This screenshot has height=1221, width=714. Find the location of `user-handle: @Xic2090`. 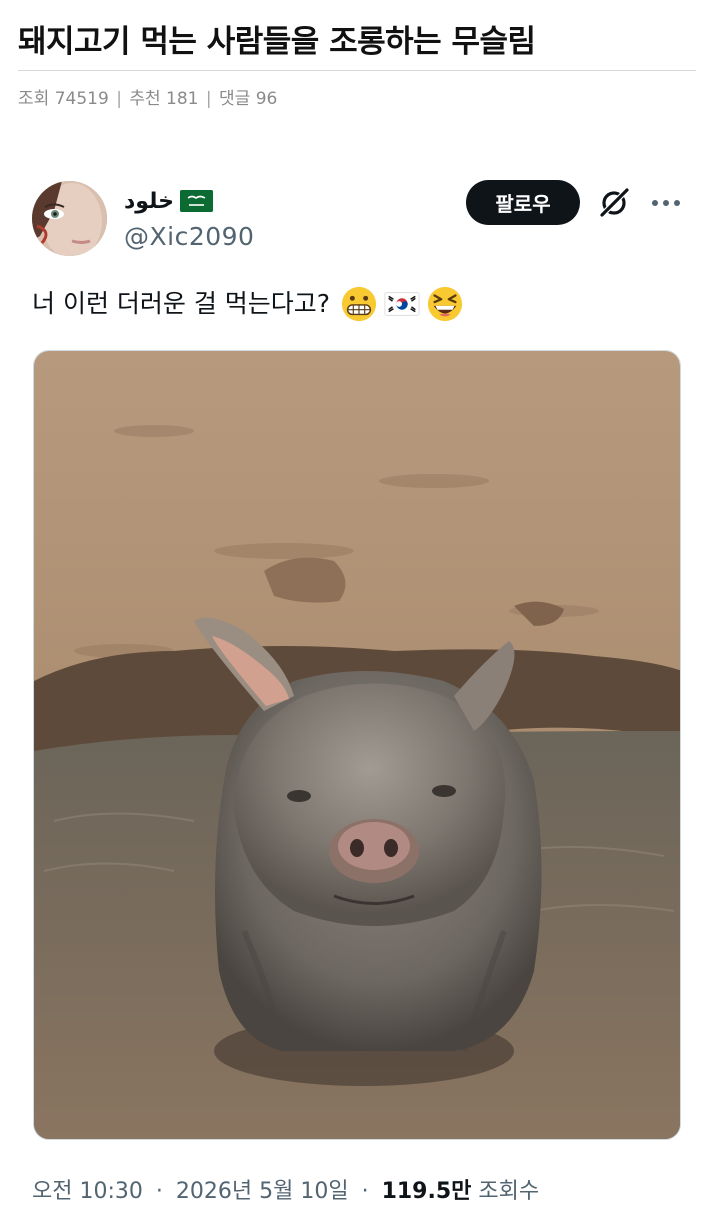

user-handle: @Xic2090 is located at coordinates (189, 236).